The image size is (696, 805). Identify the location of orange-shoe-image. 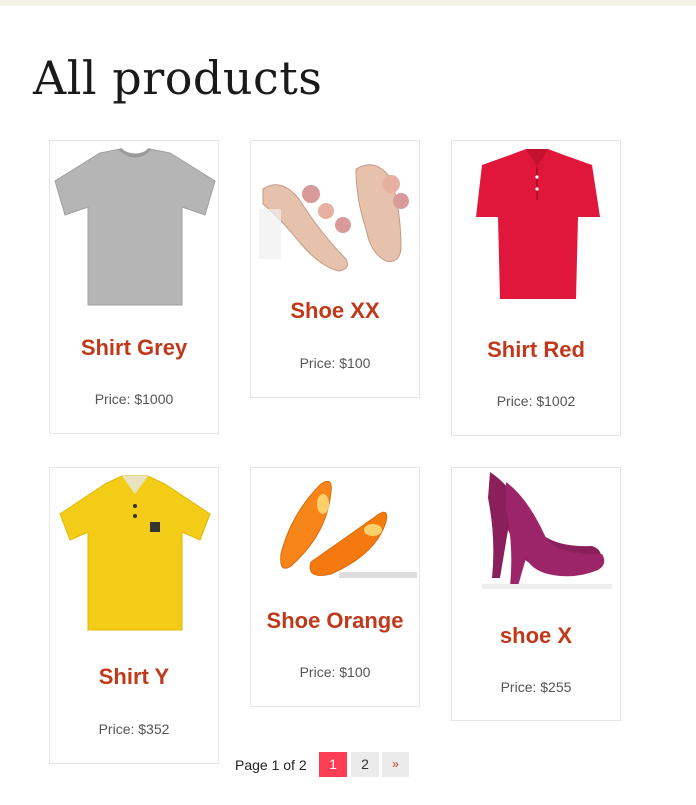
(336, 529).